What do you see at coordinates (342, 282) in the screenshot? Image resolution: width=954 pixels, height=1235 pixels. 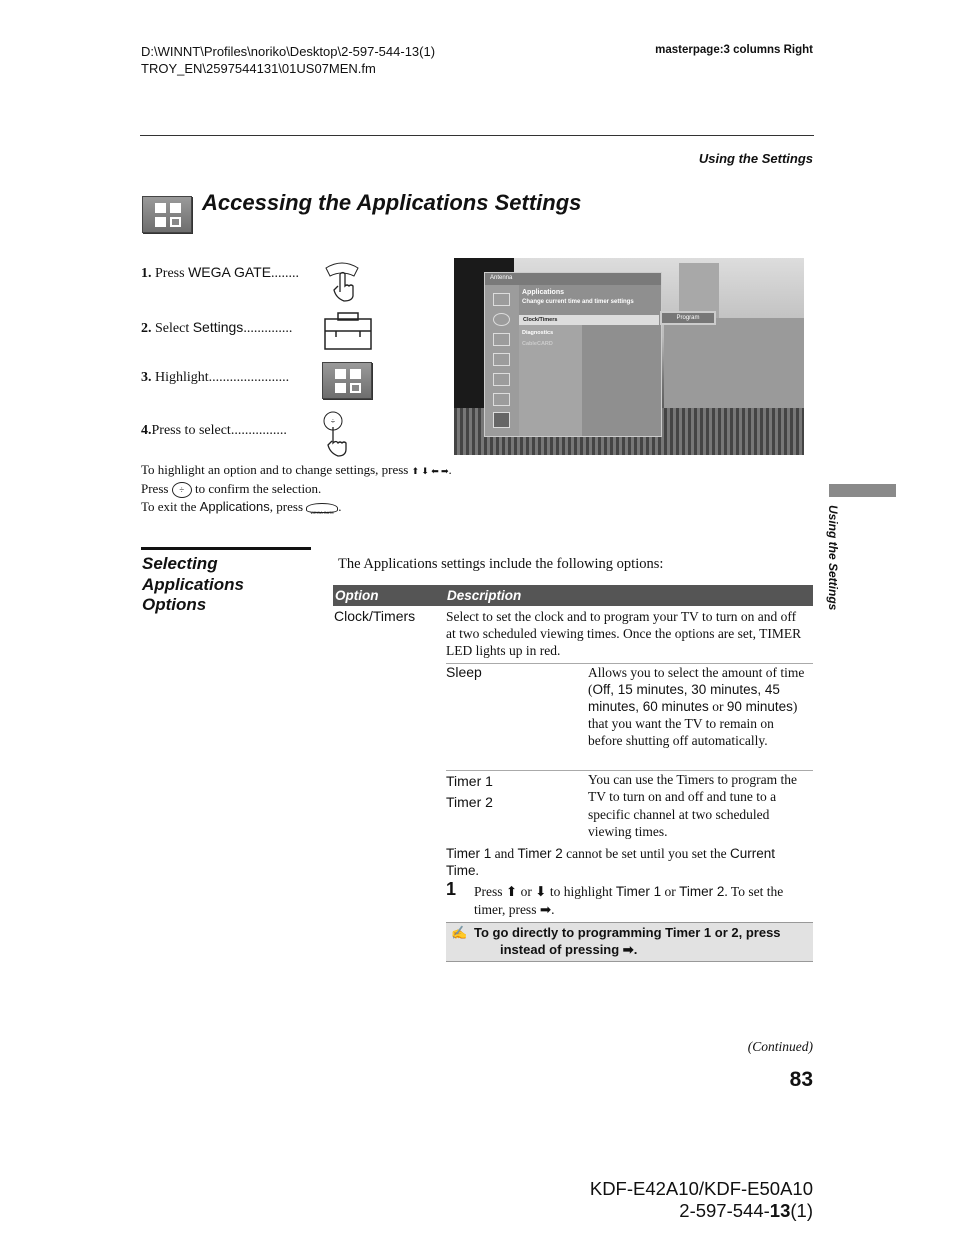 I see `wega-gate-hand-icon` at bounding box center [342, 282].